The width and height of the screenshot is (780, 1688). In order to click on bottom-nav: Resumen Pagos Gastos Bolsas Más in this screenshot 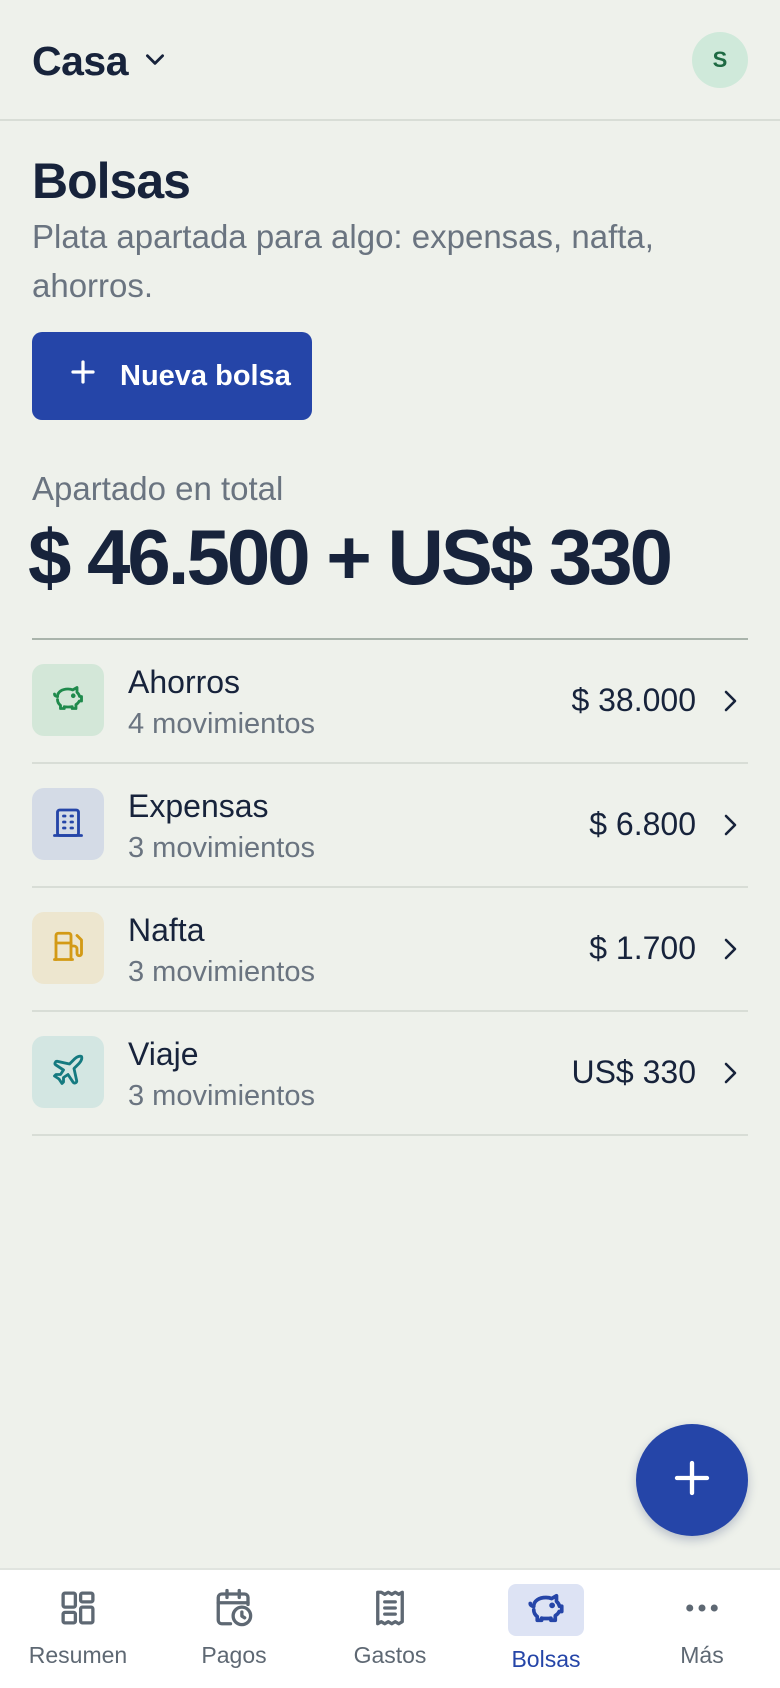, I will do `click(390, 1628)`.